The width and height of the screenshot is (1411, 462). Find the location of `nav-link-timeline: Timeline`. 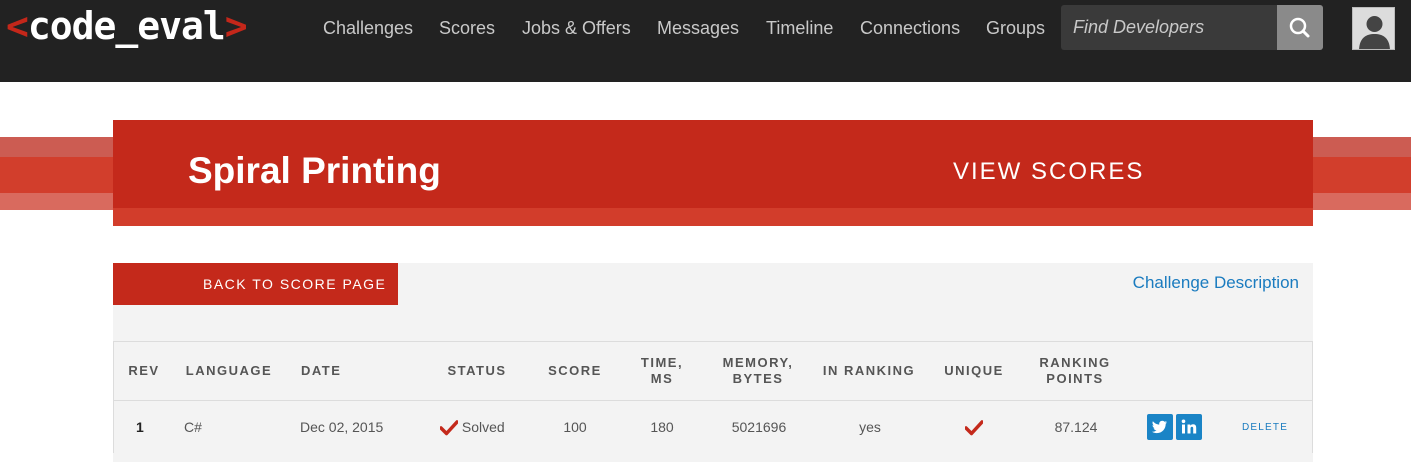

nav-link-timeline: Timeline is located at coordinates (799, 28).